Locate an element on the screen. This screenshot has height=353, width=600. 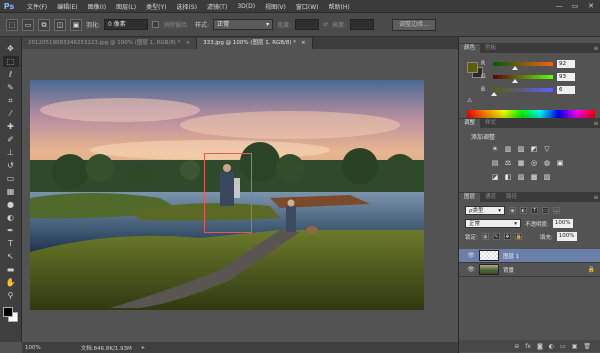
eyedropper-tool-icon: ⁄ is located at coordinates (11, 113).